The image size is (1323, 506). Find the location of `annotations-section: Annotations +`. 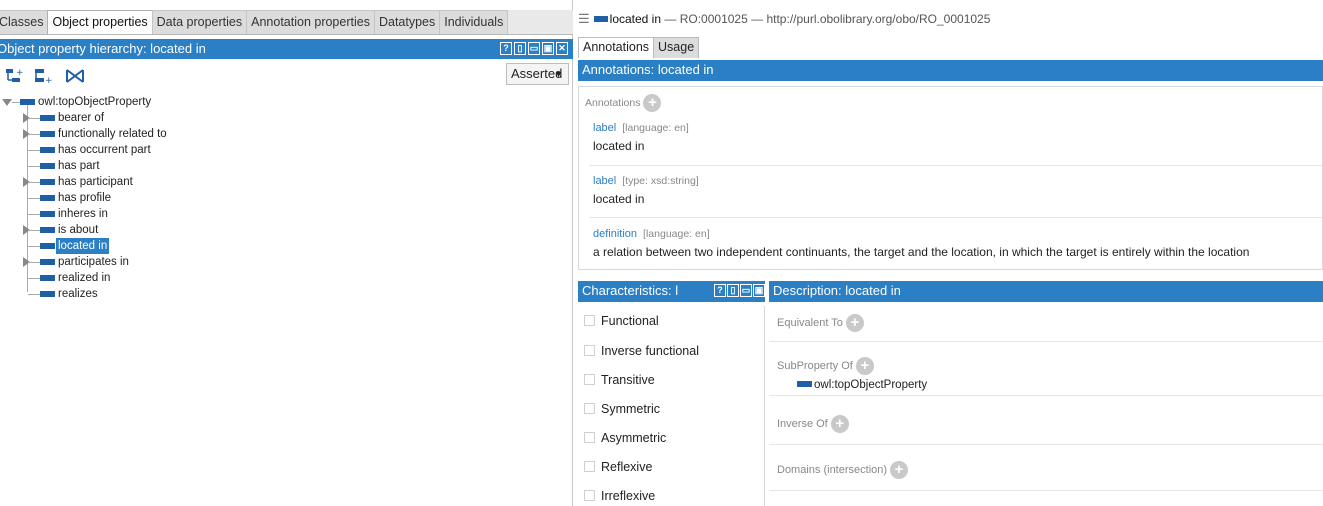

annotations-section: Annotations + is located at coordinates (623, 103).